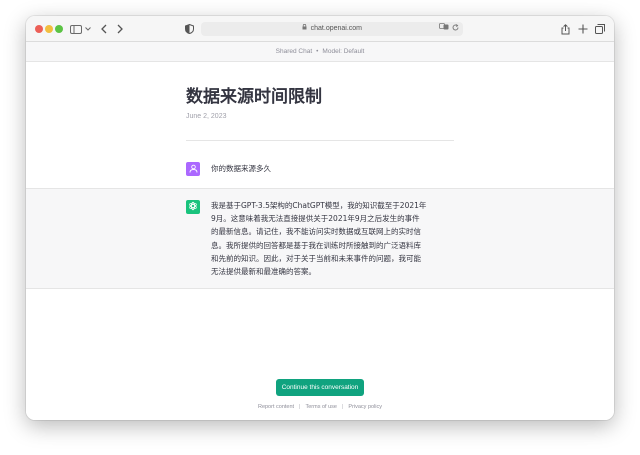 This screenshot has width=640, height=455. I want to click on address-bar: chat.openai.com, so click(332, 29).